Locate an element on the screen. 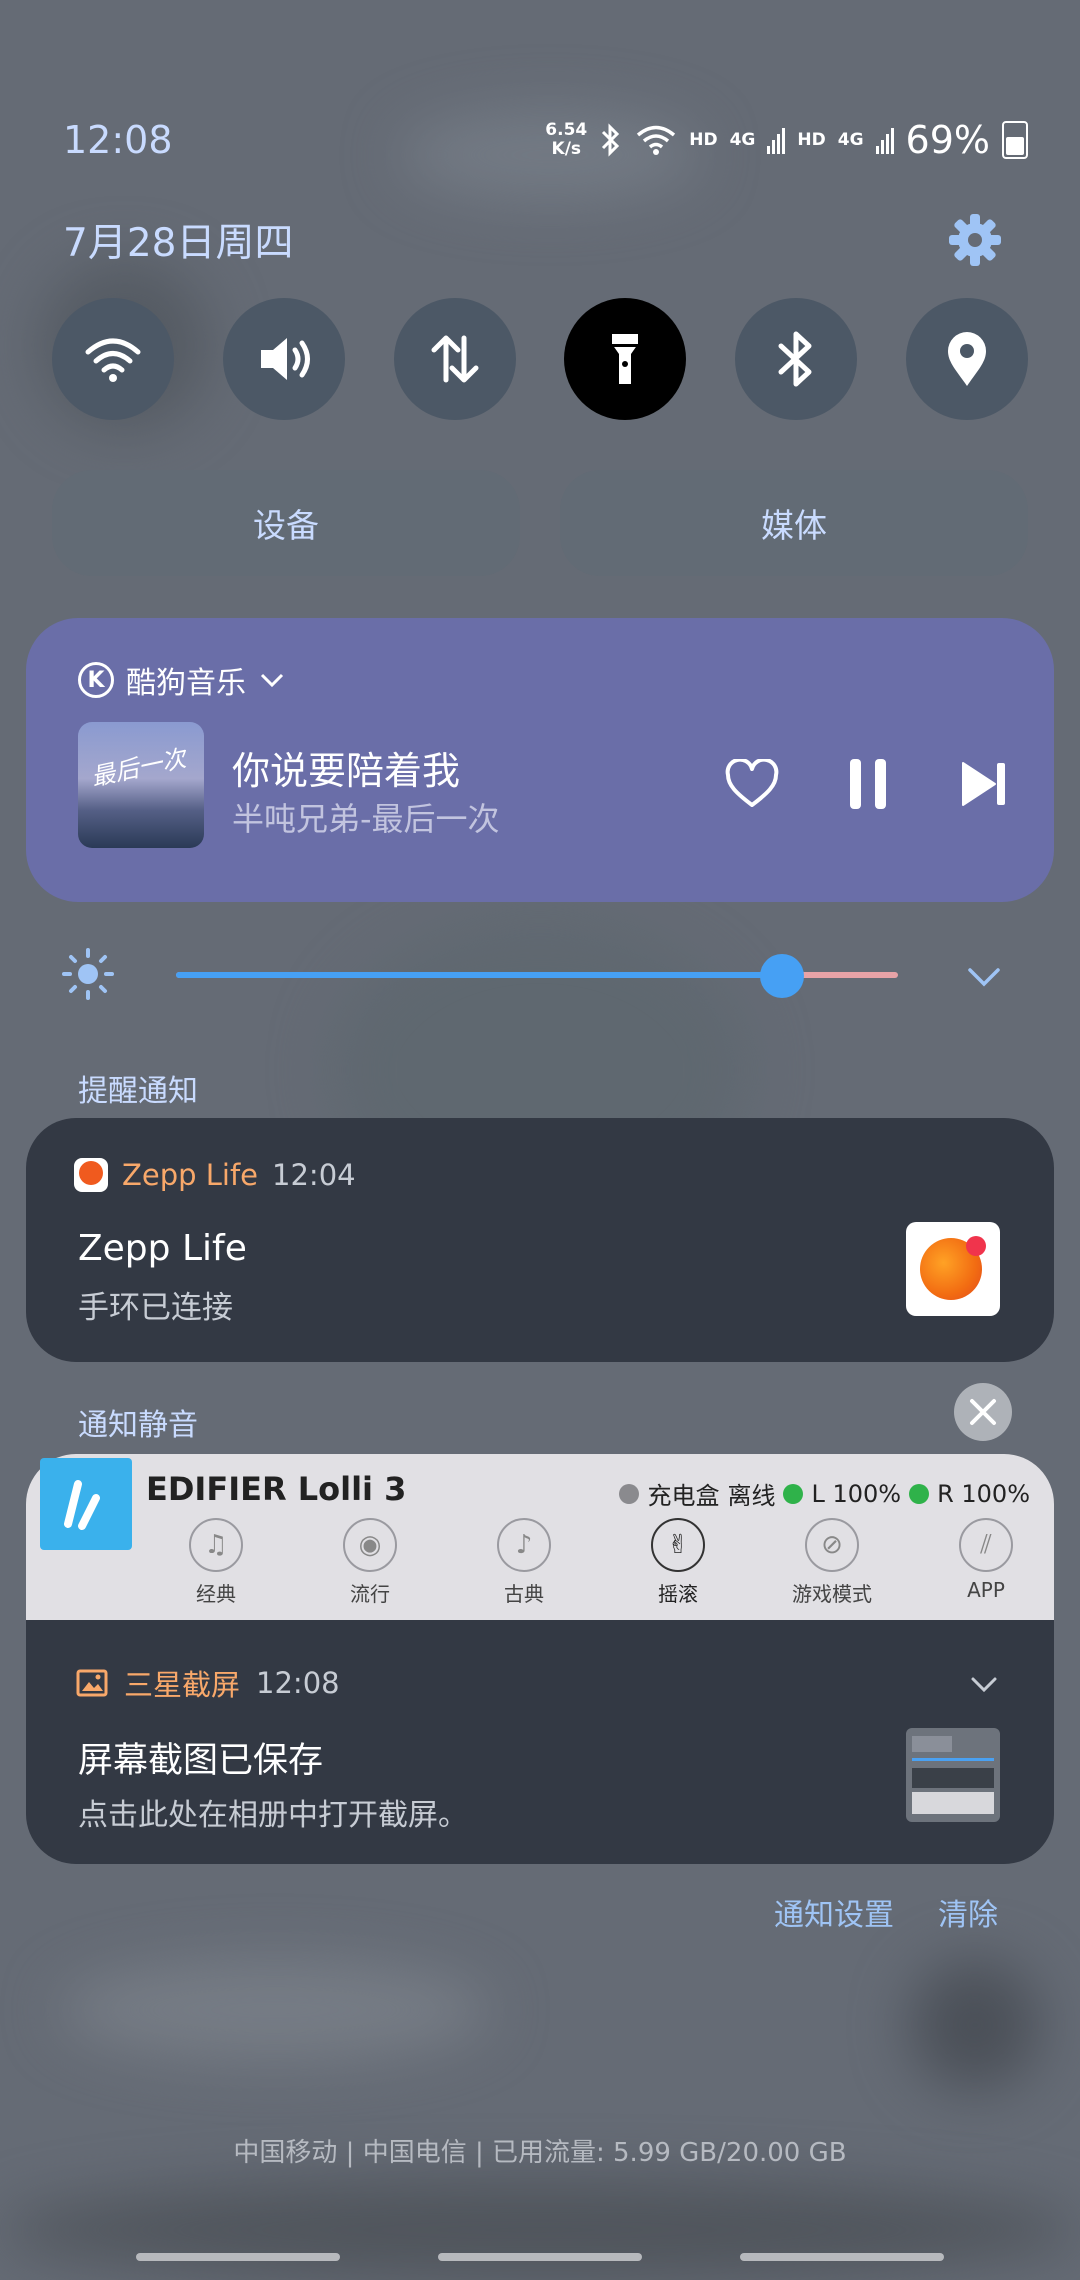 The height and width of the screenshot is (2280, 1080). bluetooth-icon is located at coordinates (795, 359).